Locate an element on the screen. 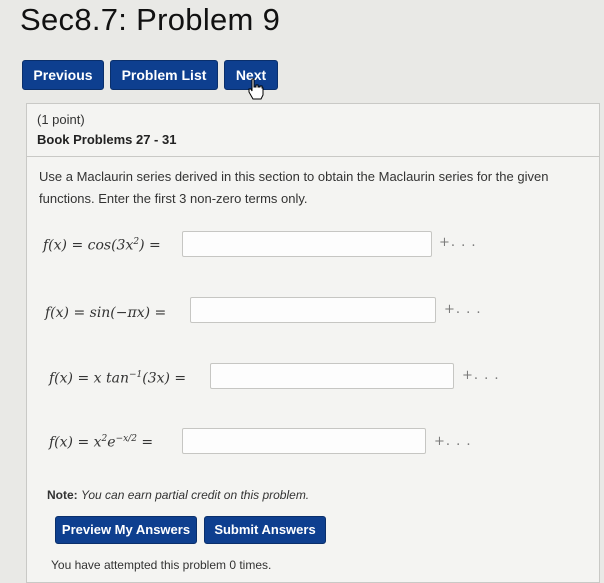  equation-1-lhs: f(x) = cos(3x is located at coordinates (88, 245).